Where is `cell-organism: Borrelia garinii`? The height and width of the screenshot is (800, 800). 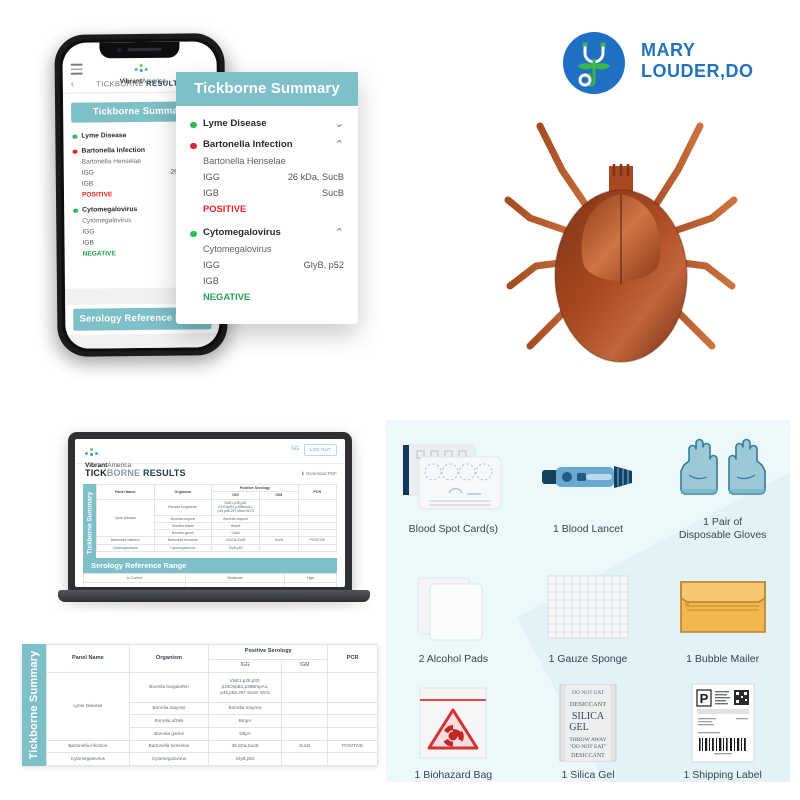
cell-organism: Borrelia garinii is located at coordinates (183, 533).